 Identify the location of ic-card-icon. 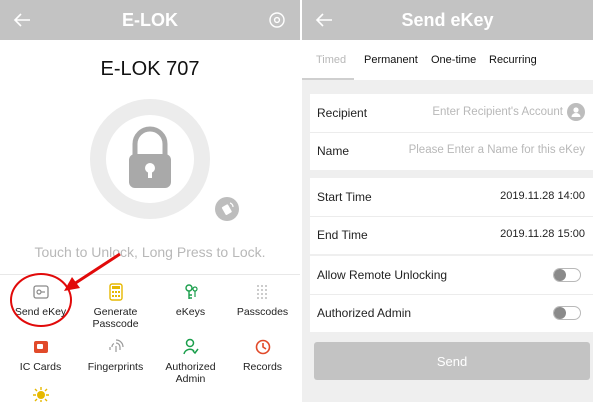
(40, 347).